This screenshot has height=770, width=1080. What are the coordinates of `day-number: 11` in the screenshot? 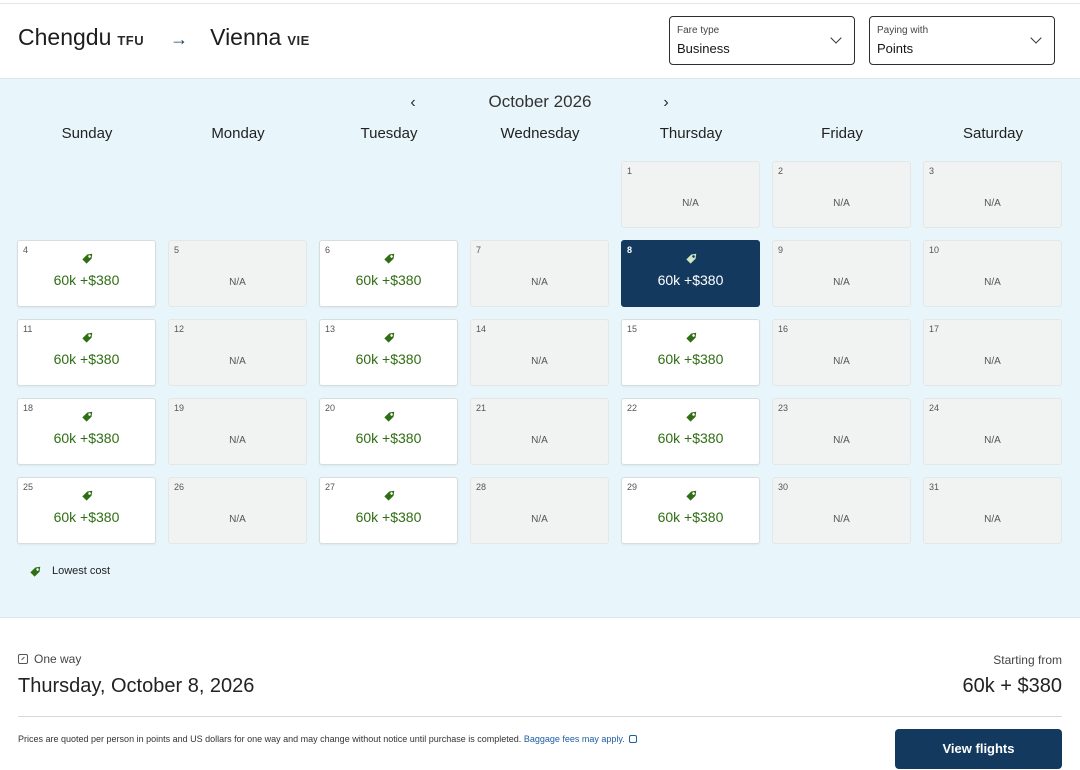 It's located at (28, 329).